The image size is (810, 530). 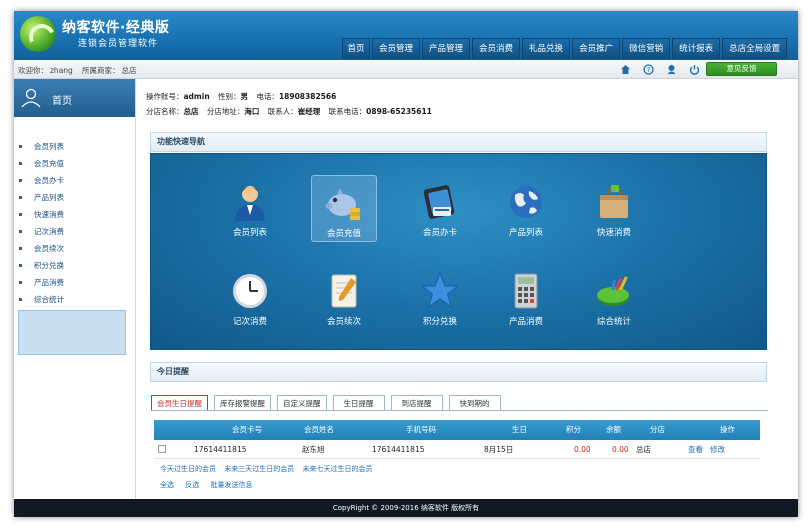 I want to click on quick-member-renew: 会员续次, so click(x=344, y=297).